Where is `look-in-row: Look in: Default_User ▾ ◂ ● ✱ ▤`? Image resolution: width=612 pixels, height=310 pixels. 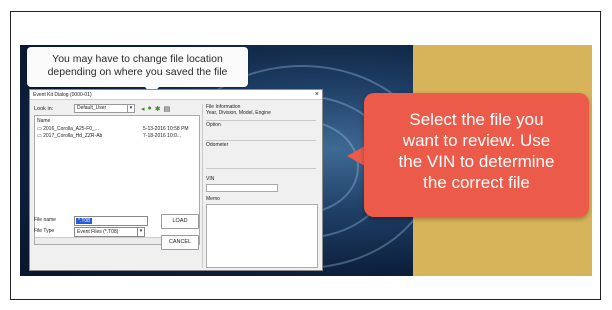
look-in-row: Look in: Default_User ▾ ◂ ● ✱ ▤ is located at coordinates (102, 108).